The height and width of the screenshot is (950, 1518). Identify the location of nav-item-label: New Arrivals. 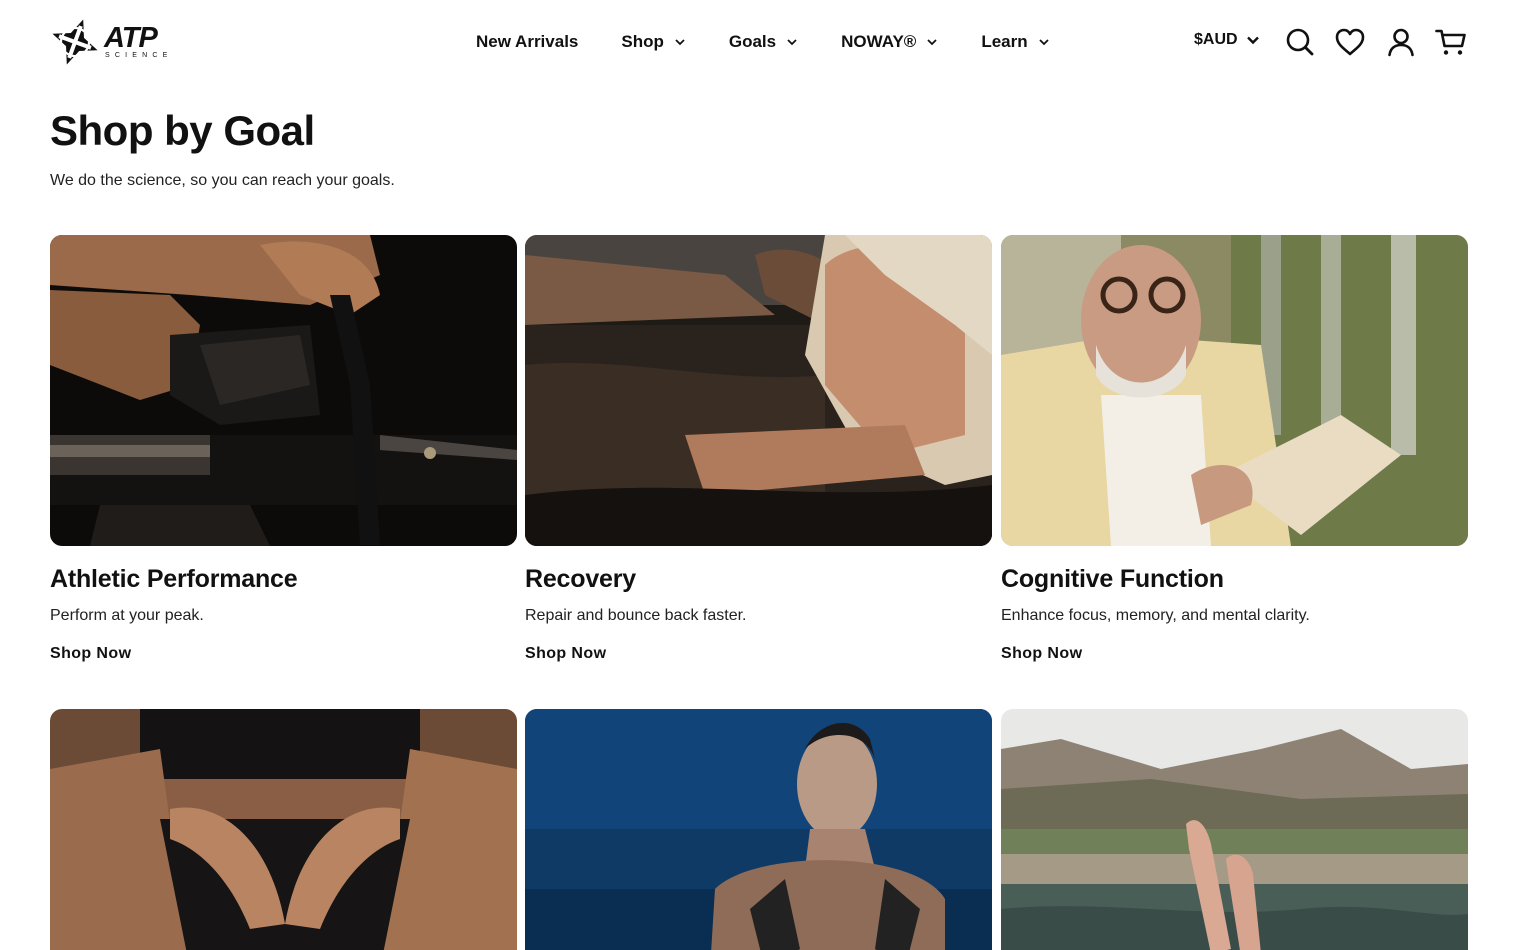
(527, 41).